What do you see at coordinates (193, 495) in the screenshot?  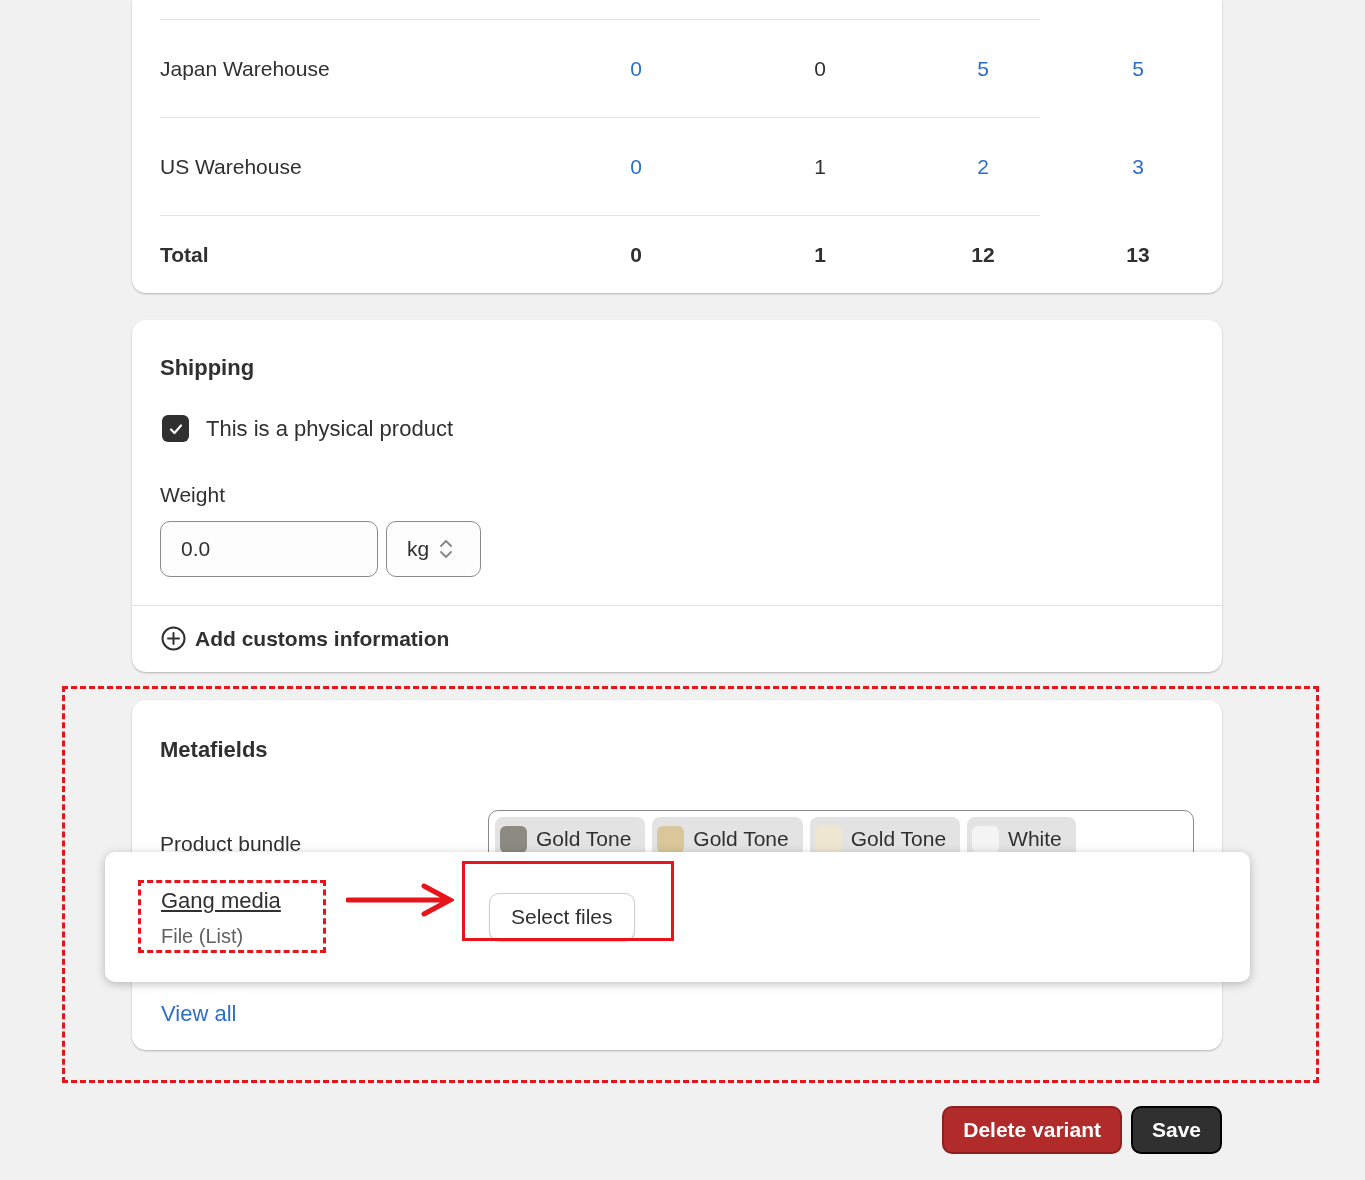 I see `field-label: Weight` at bounding box center [193, 495].